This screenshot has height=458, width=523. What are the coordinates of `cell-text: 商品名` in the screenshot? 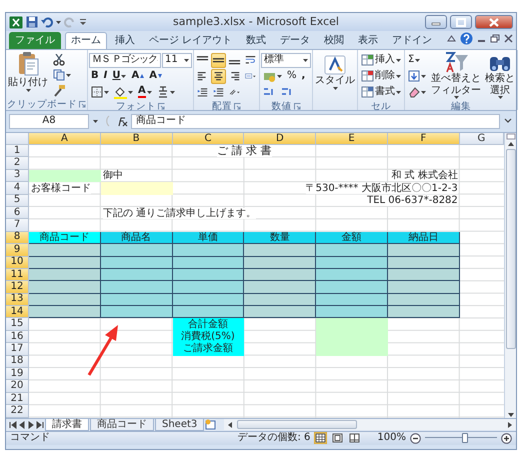 It's located at (136, 237).